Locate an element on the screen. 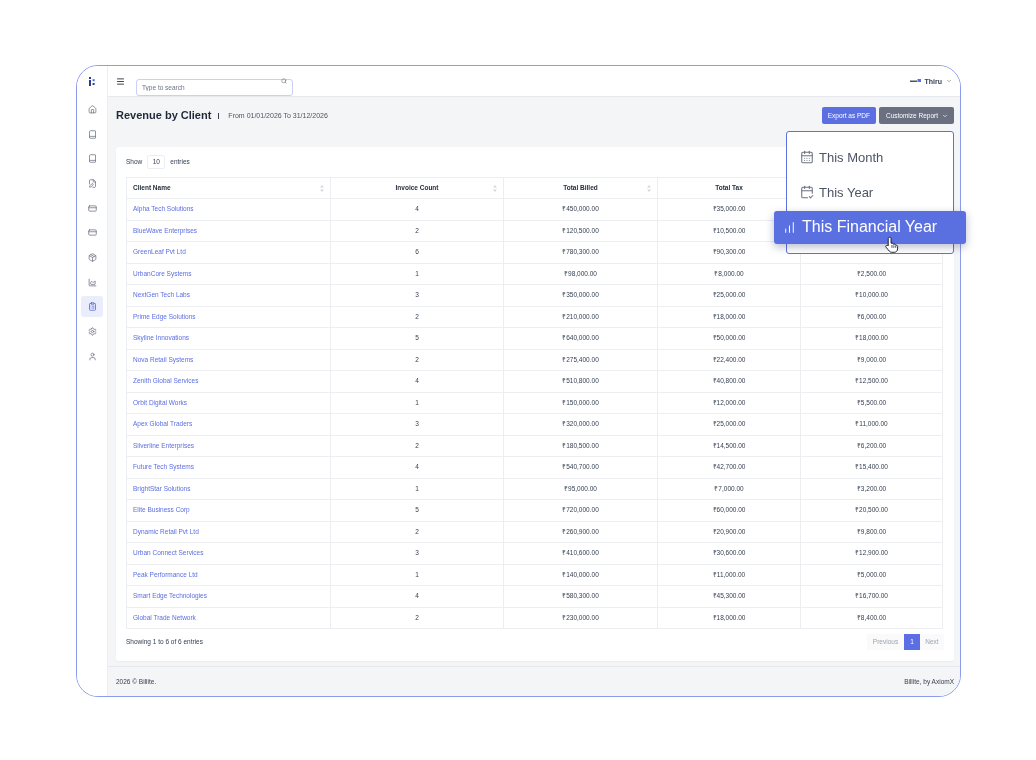 This screenshot has width=1036, height=760. page-title: Revenue by Client is located at coordinates (164, 115).